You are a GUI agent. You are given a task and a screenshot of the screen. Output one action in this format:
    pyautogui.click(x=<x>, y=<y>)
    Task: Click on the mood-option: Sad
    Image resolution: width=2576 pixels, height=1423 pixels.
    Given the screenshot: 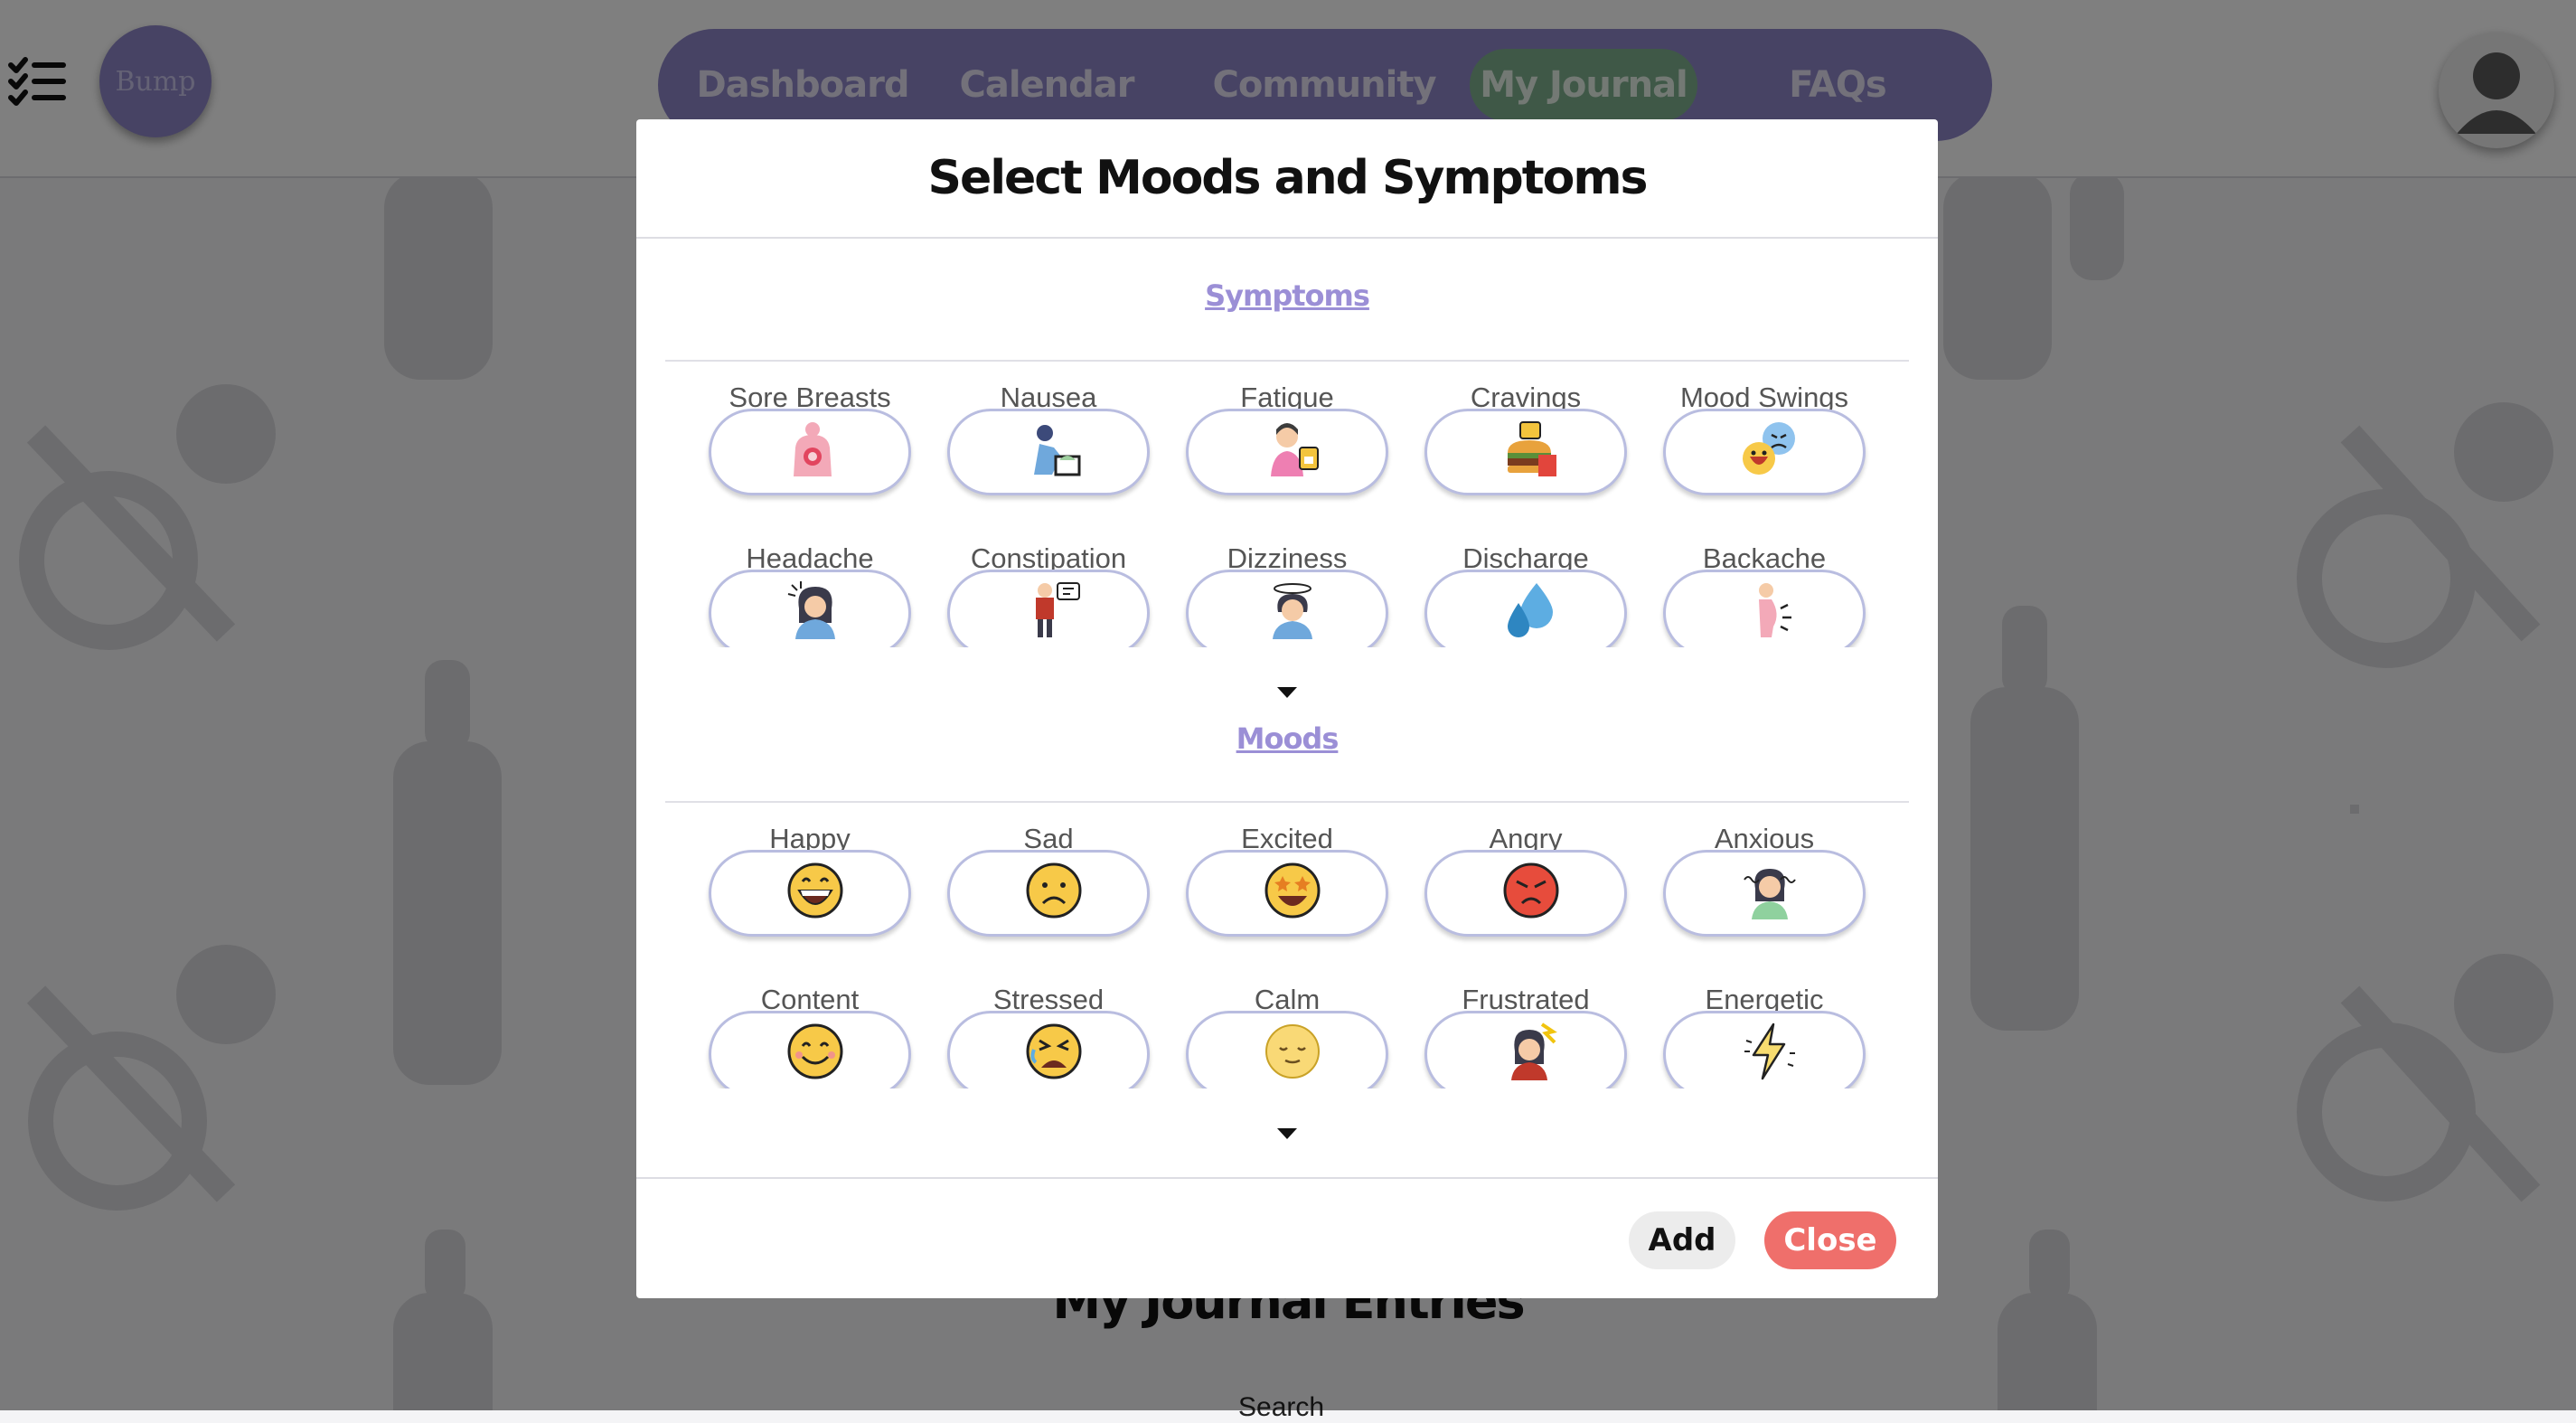 What is the action you would take?
    pyautogui.click(x=1048, y=890)
    